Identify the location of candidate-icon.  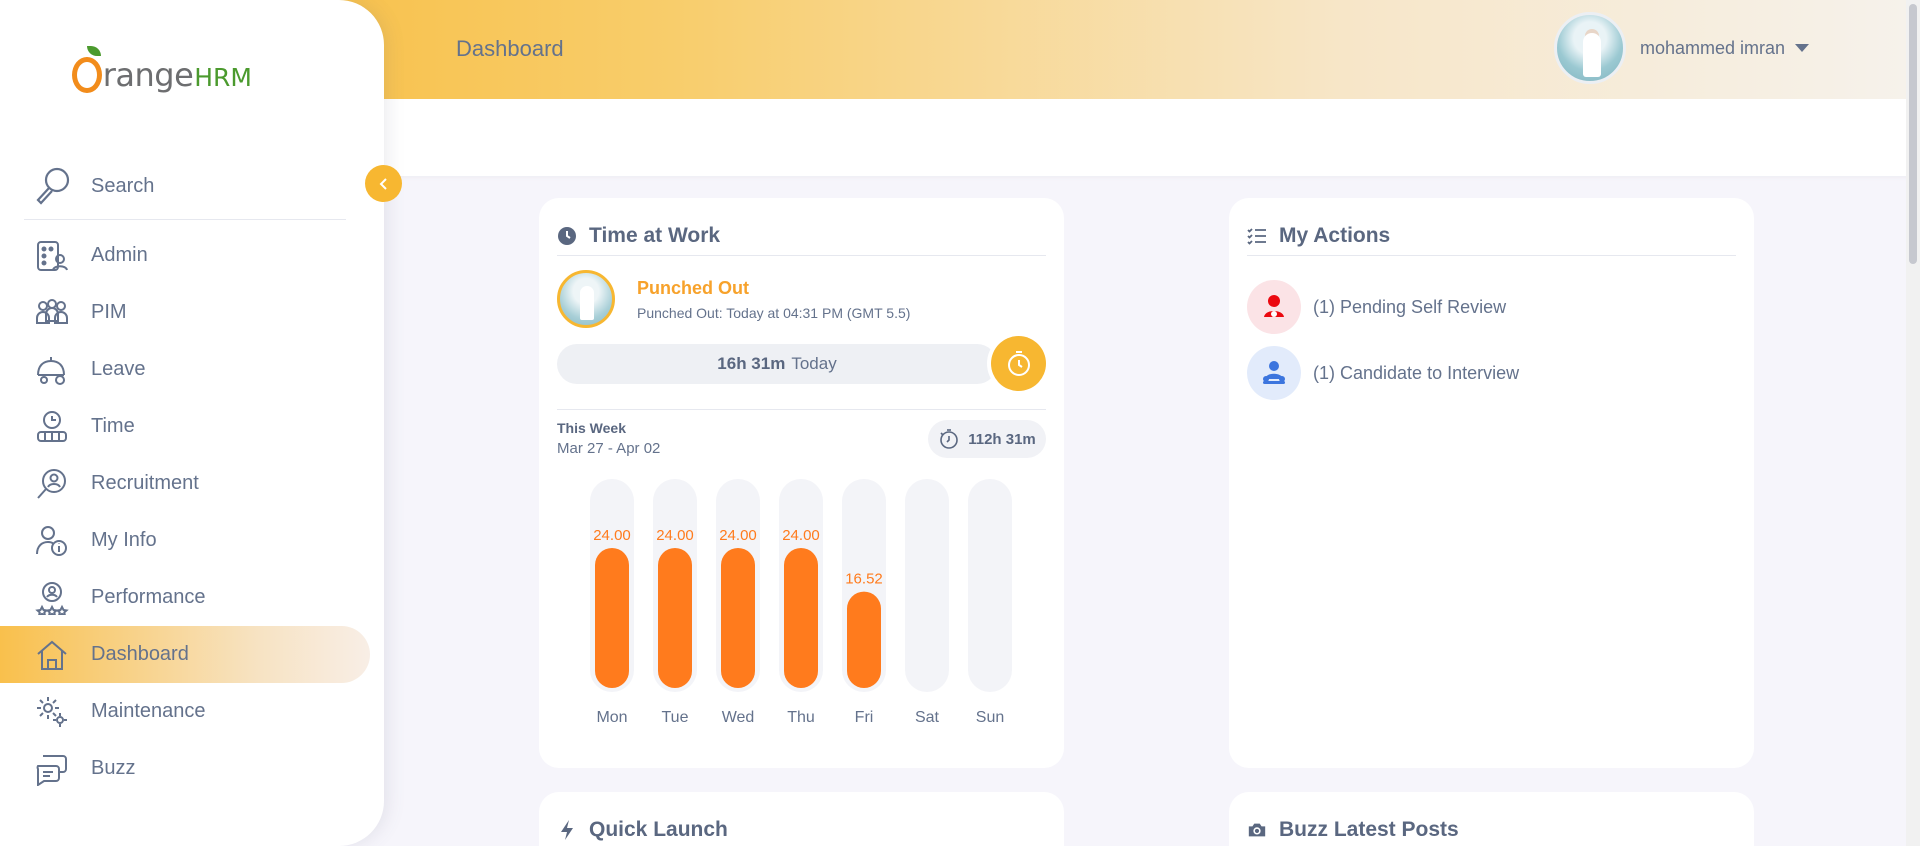
(1274, 373).